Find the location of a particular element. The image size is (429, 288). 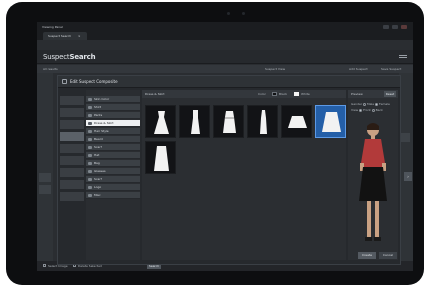

color-label: Color is located at coordinates (262, 94).